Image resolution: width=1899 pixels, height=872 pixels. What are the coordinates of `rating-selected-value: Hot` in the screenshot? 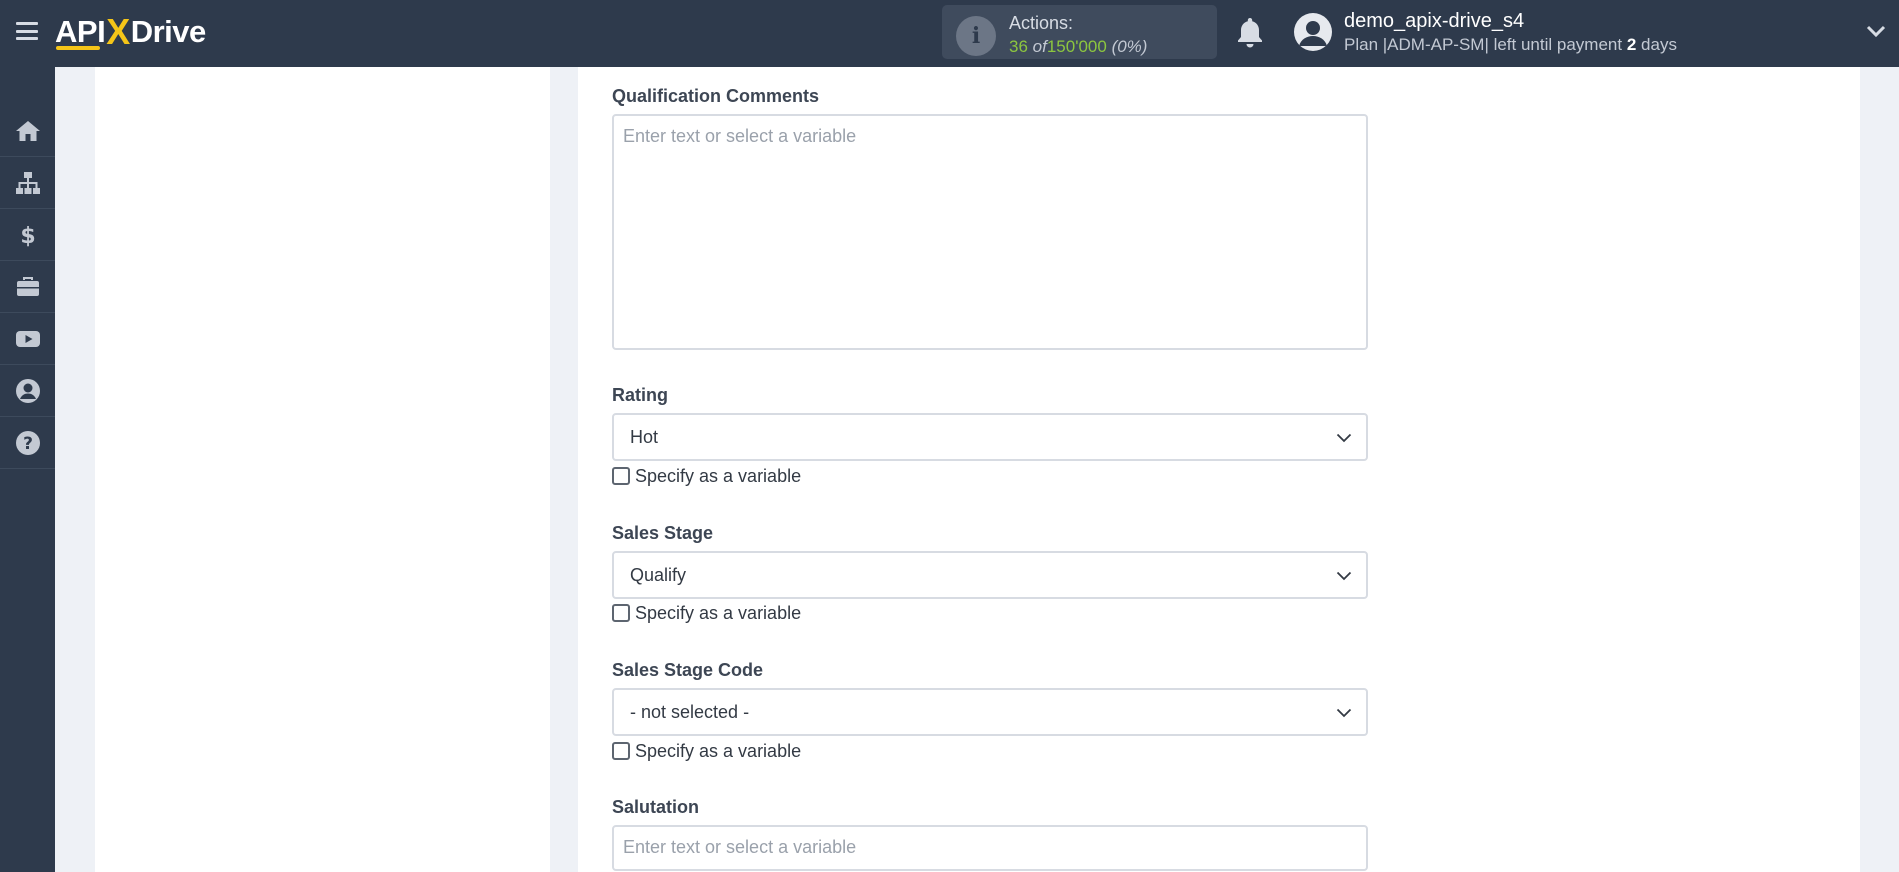 It's located at (644, 437).